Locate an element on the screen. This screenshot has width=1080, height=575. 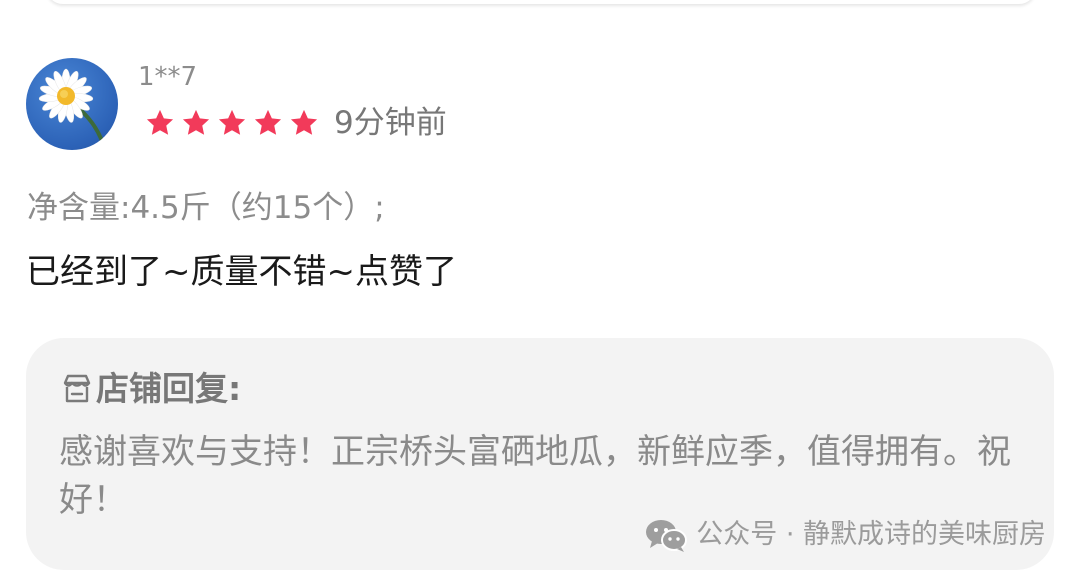
product-spec: 净含量:4.5斤（约15个）; is located at coordinates (206, 208).